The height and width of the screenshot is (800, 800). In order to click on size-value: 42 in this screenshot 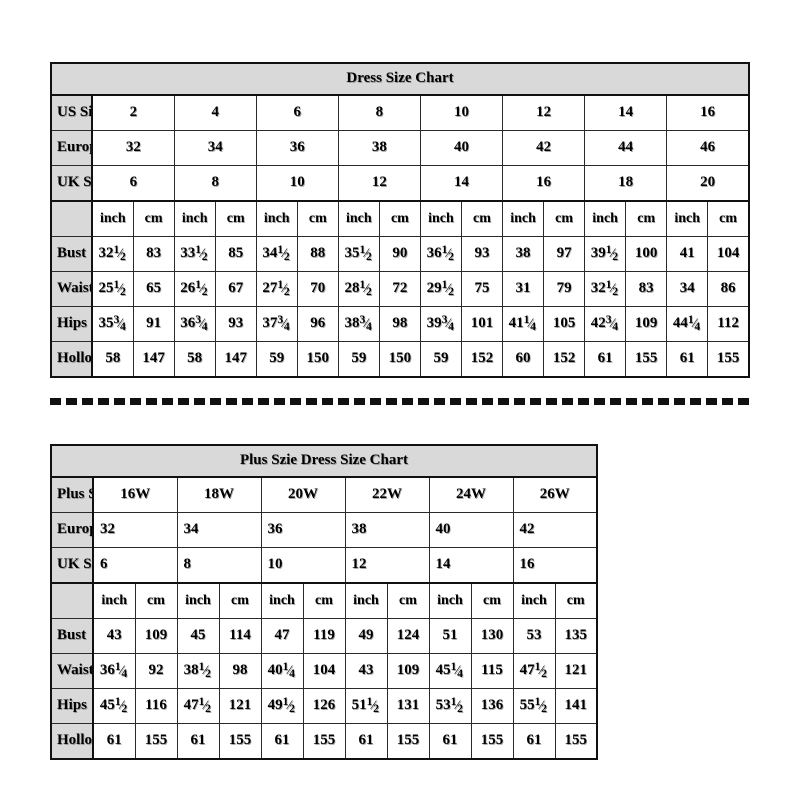, I will do `click(555, 530)`.